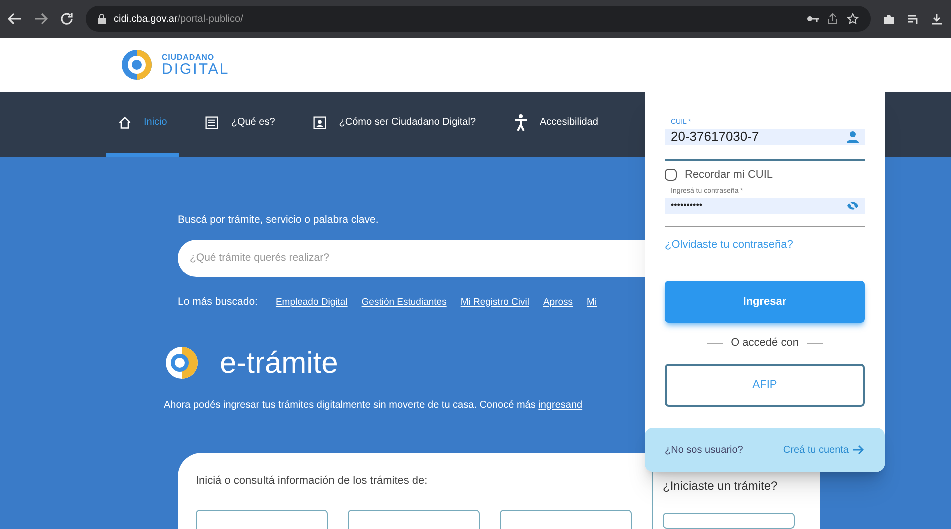 This screenshot has width=951, height=529. Describe the element at coordinates (137, 65) in the screenshot. I see `logo-icon` at that location.